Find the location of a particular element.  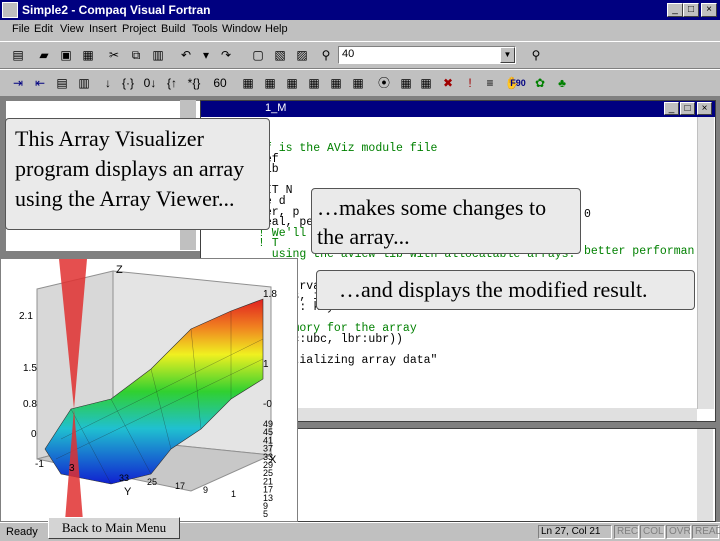

call-stack-icon: ▦ is located at coordinates (336, 83).